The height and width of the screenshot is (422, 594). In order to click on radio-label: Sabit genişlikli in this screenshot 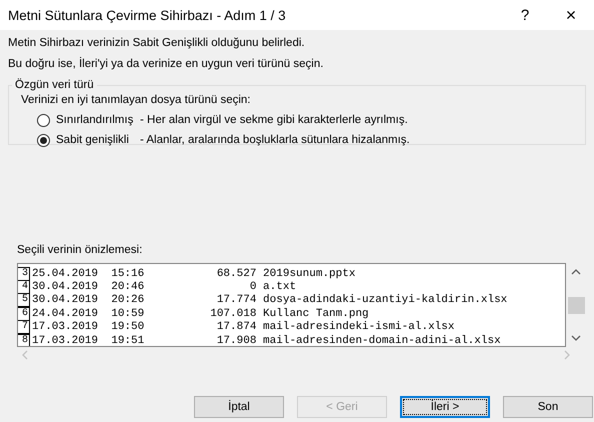, I will do `click(98, 140)`.